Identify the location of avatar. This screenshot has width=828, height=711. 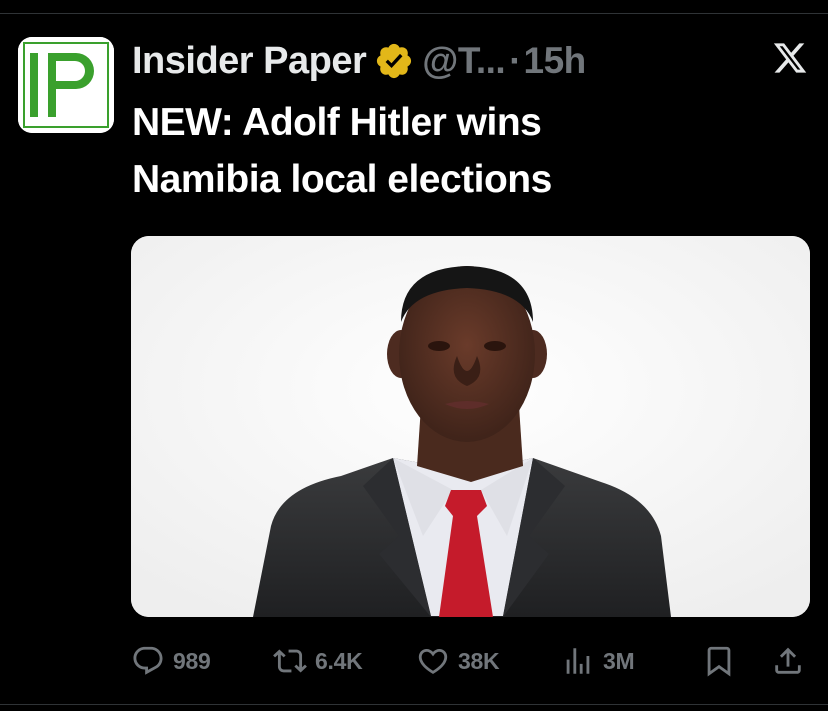
(66, 85).